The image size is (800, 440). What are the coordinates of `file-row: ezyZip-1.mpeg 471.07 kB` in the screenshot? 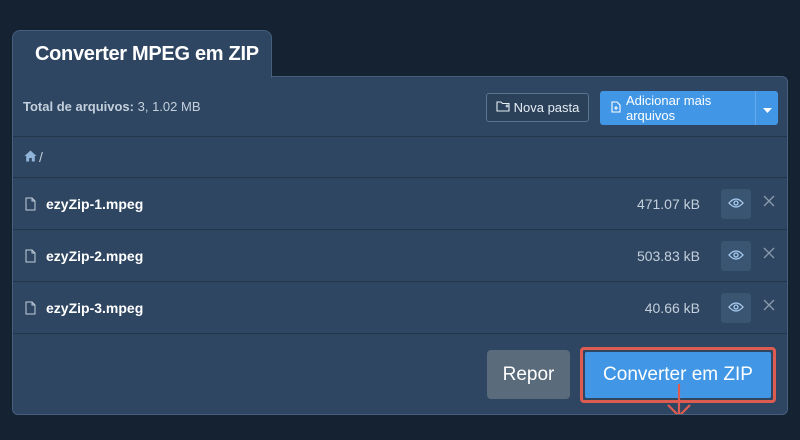 It's located at (400, 204).